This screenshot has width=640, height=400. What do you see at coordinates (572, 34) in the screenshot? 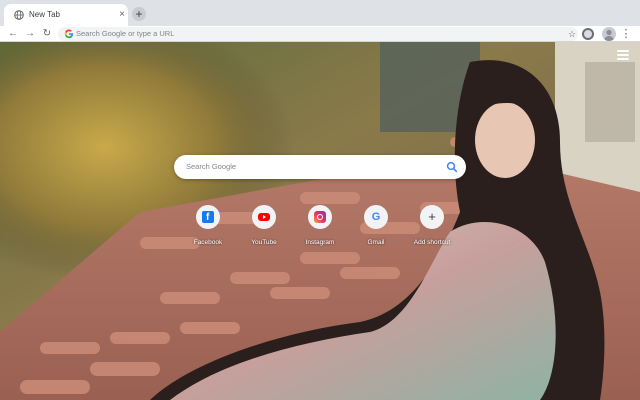
I see `bookmark-star-icon: ☆` at bounding box center [572, 34].